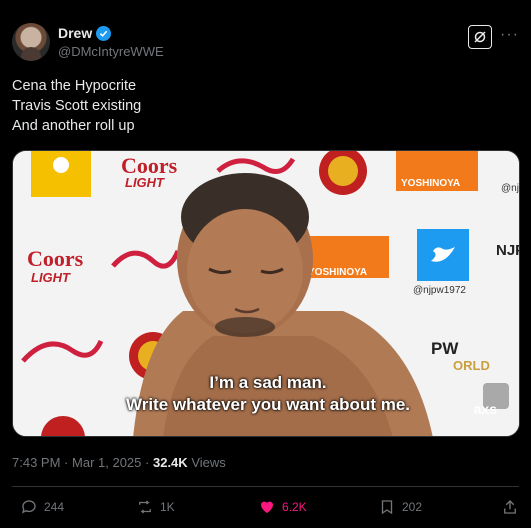 This screenshot has width=531, height=528. Describe the element at coordinates (106, 462) in the screenshot. I see `tweet-date: Mar 1, 2025` at that location.